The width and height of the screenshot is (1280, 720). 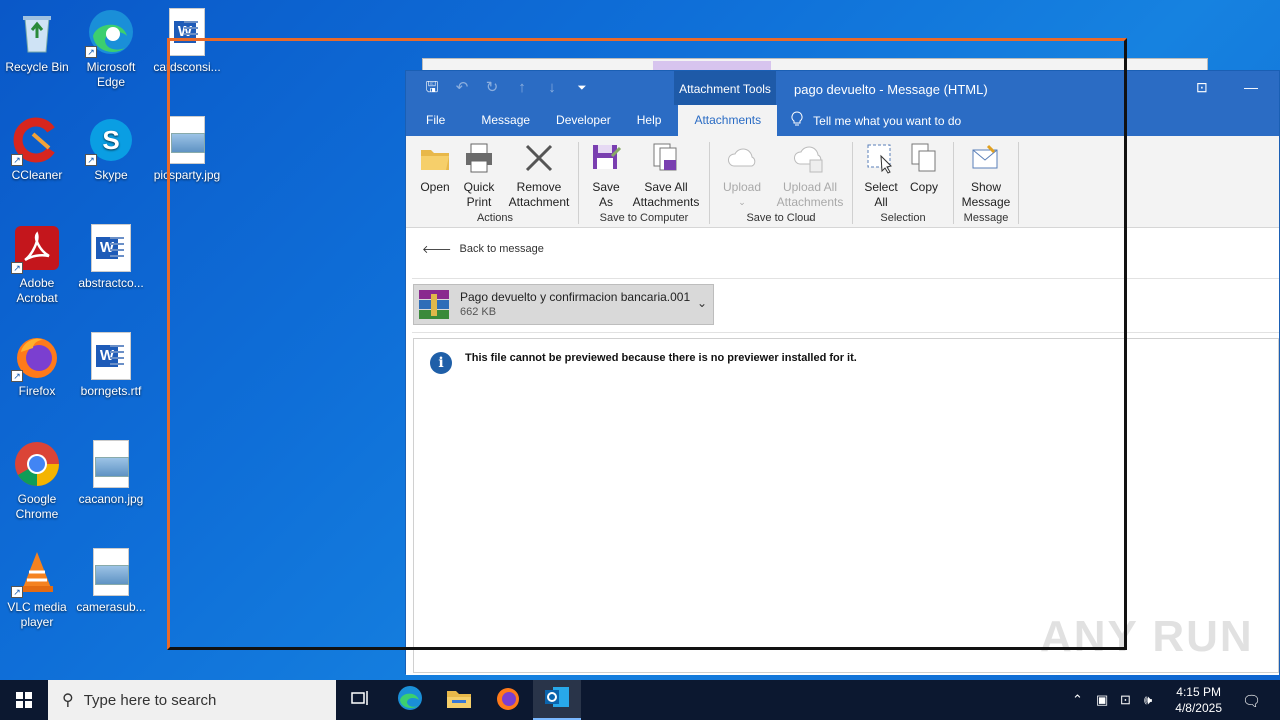 I want to click on ccleaner-icon: ↗, so click(x=36, y=141).